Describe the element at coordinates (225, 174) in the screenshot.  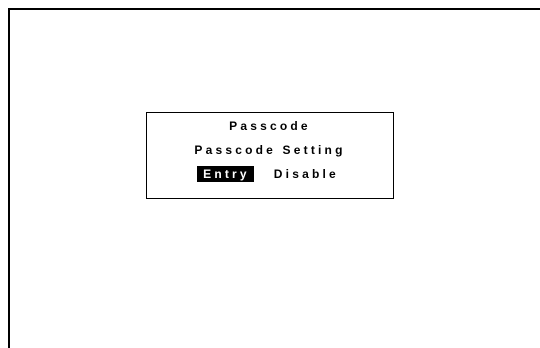
I see `entry-option: Entry` at that location.